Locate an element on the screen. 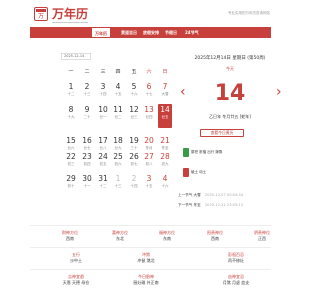 This screenshot has height=300, width=320. date-select: 2025-12-14 is located at coordinates (76, 56).